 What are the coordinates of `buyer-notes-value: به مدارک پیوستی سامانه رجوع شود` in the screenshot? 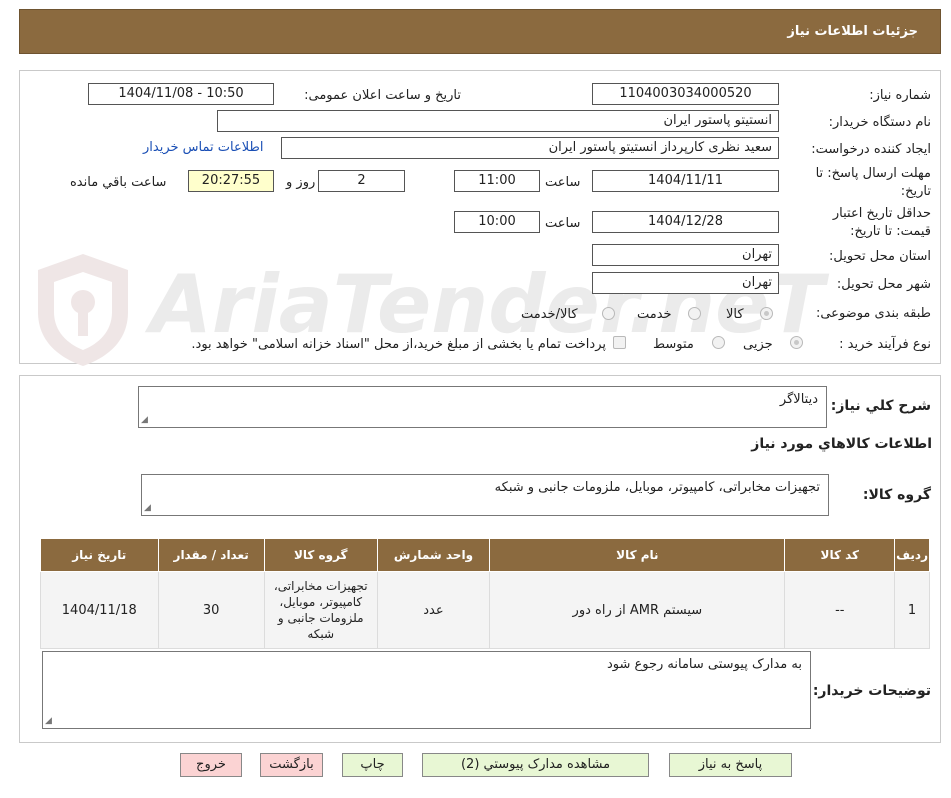 It's located at (704, 664).